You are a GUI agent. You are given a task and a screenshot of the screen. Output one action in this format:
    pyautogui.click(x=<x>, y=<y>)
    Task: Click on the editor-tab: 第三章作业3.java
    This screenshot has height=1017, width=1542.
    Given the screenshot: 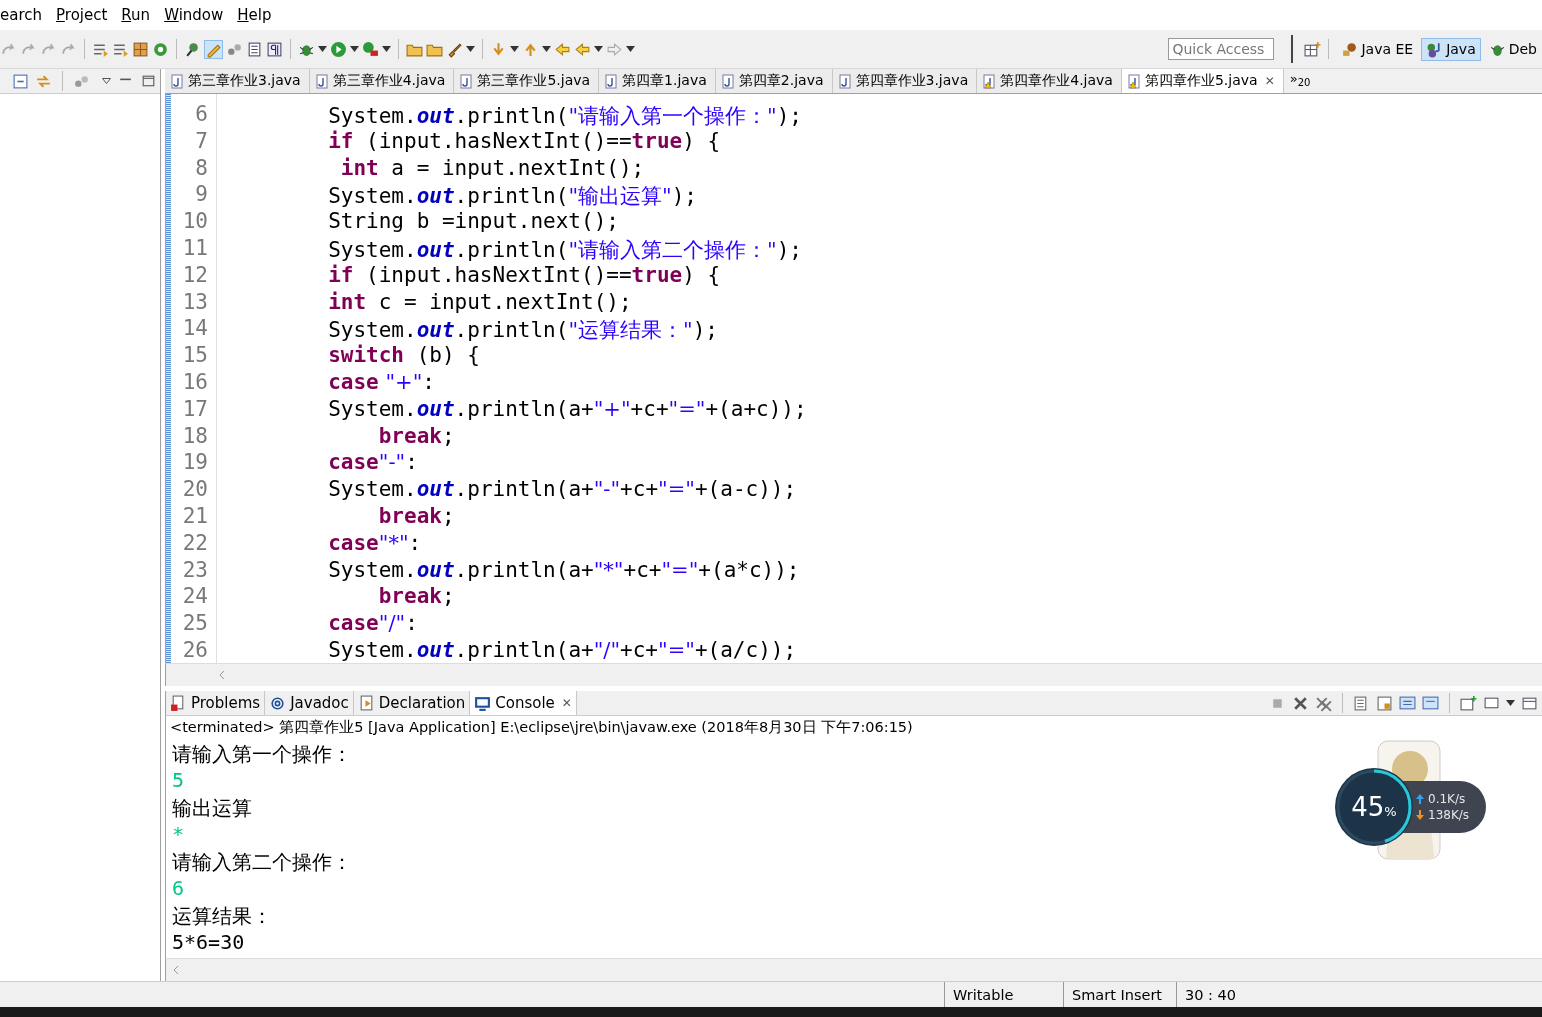 What is the action you would take?
    pyautogui.click(x=237, y=81)
    